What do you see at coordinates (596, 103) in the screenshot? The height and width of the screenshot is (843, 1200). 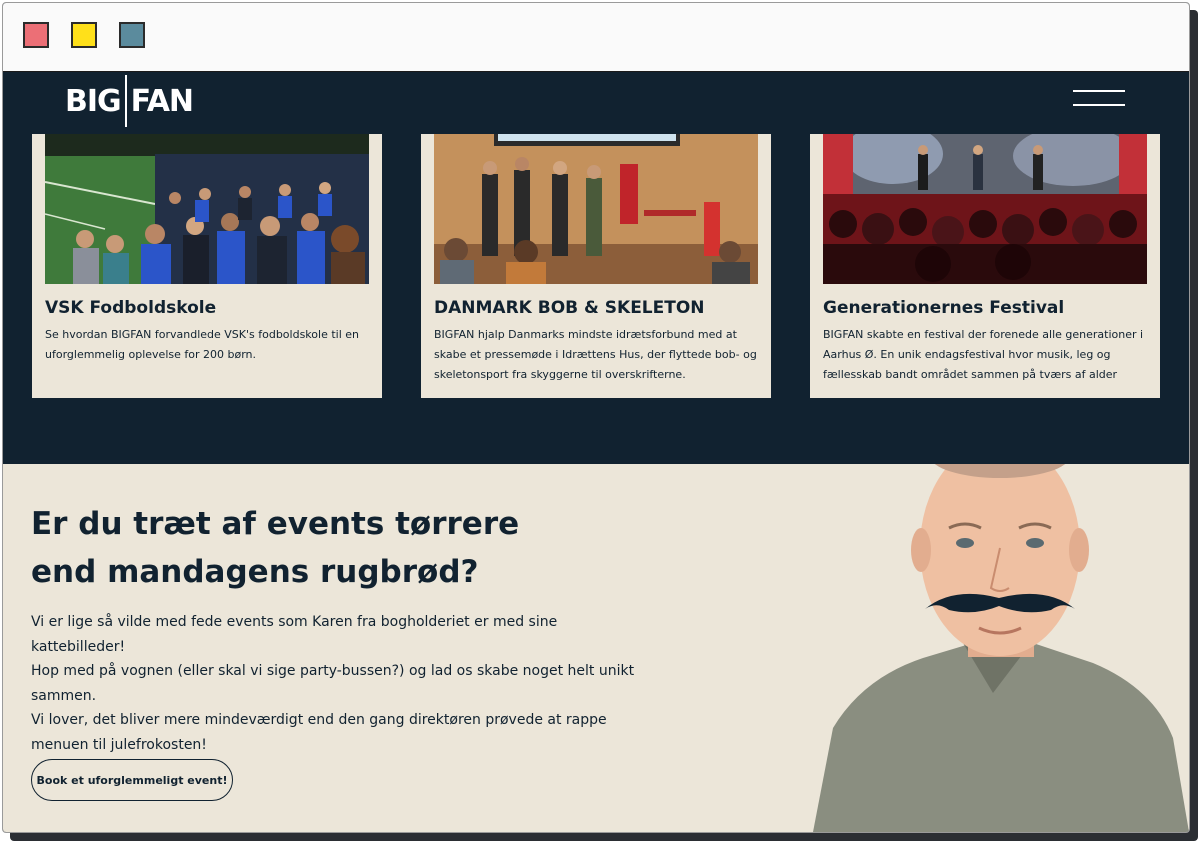 I see `site-header: BIG FAN` at bounding box center [596, 103].